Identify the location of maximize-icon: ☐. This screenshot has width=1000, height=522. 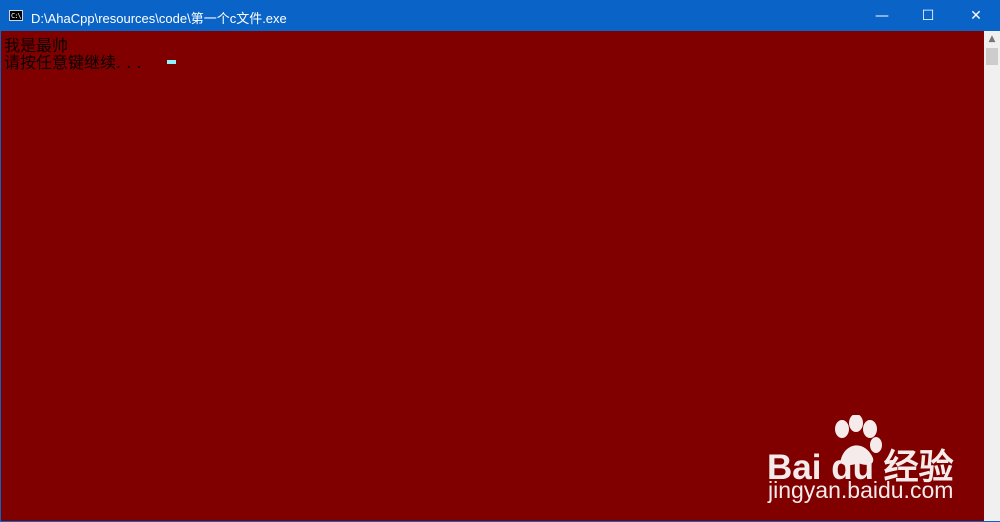
(928, 16).